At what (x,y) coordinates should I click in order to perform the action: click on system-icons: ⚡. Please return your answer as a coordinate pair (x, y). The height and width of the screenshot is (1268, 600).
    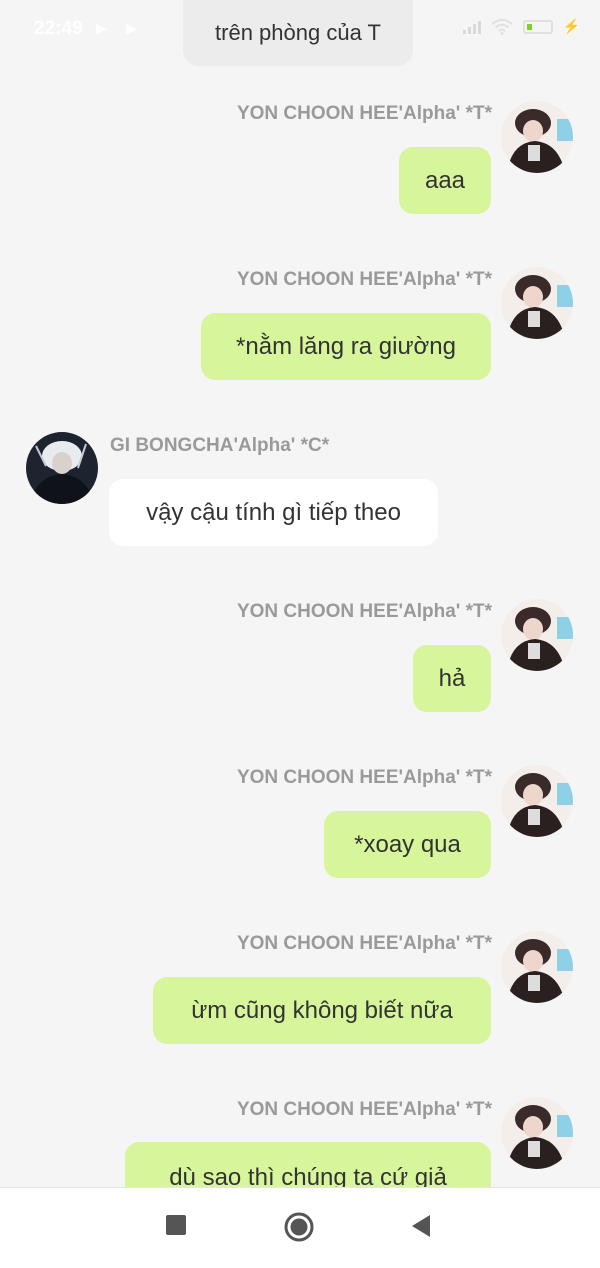
    Looking at the image, I should click on (521, 26).